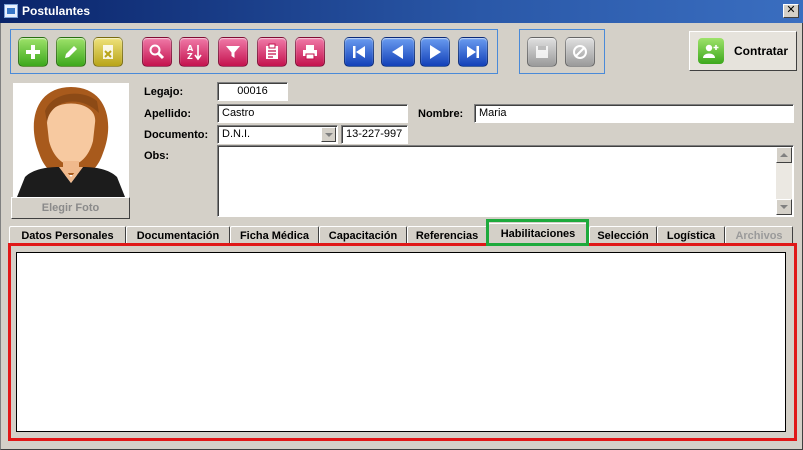 Image resolution: width=803 pixels, height=450 pixels. What do you see at coordinates (236, 134) in the screenshot?
I see `document-type-value: D.N.I.` at bounding box center [236, 134].